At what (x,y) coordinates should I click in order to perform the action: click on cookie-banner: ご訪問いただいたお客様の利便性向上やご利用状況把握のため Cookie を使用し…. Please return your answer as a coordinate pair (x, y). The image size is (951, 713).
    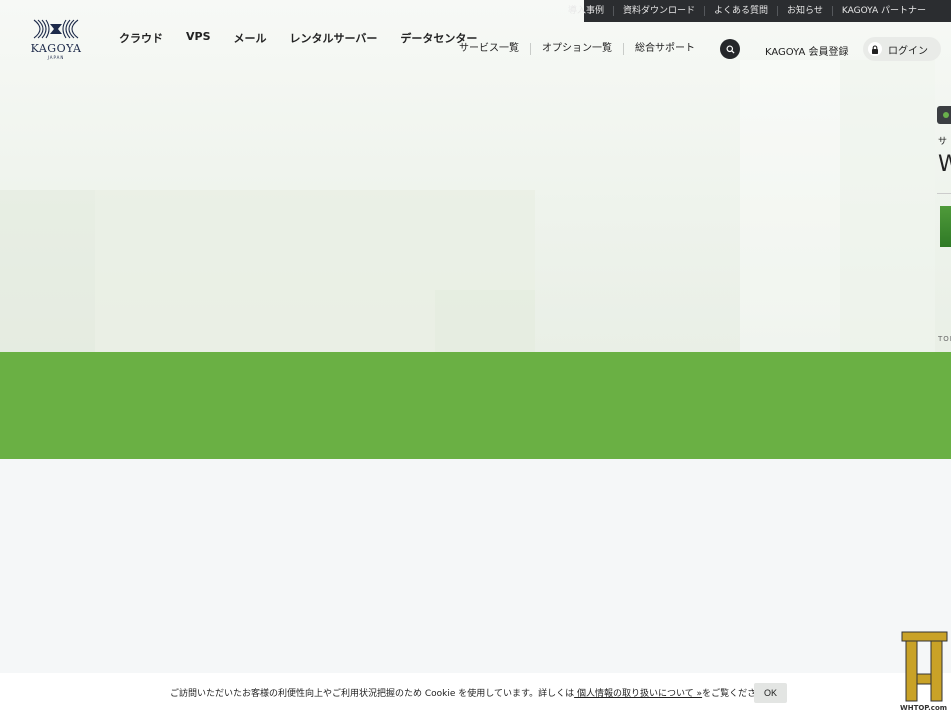
    Looking at the image, I should click on (475, 693).